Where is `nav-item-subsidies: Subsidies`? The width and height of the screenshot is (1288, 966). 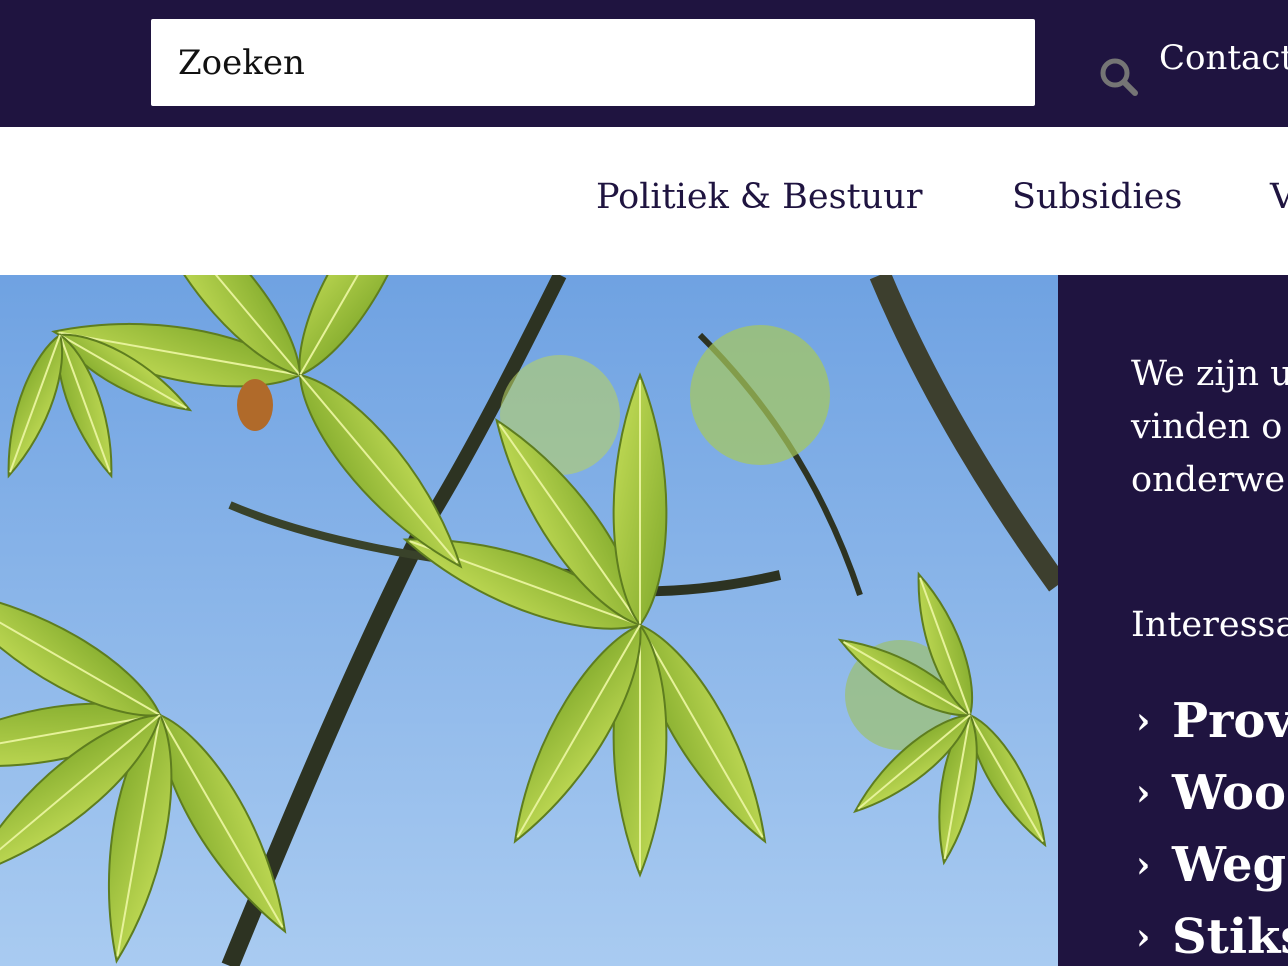
nav-item-subsidies: Subsidies is located at coordinates (1097, 197).